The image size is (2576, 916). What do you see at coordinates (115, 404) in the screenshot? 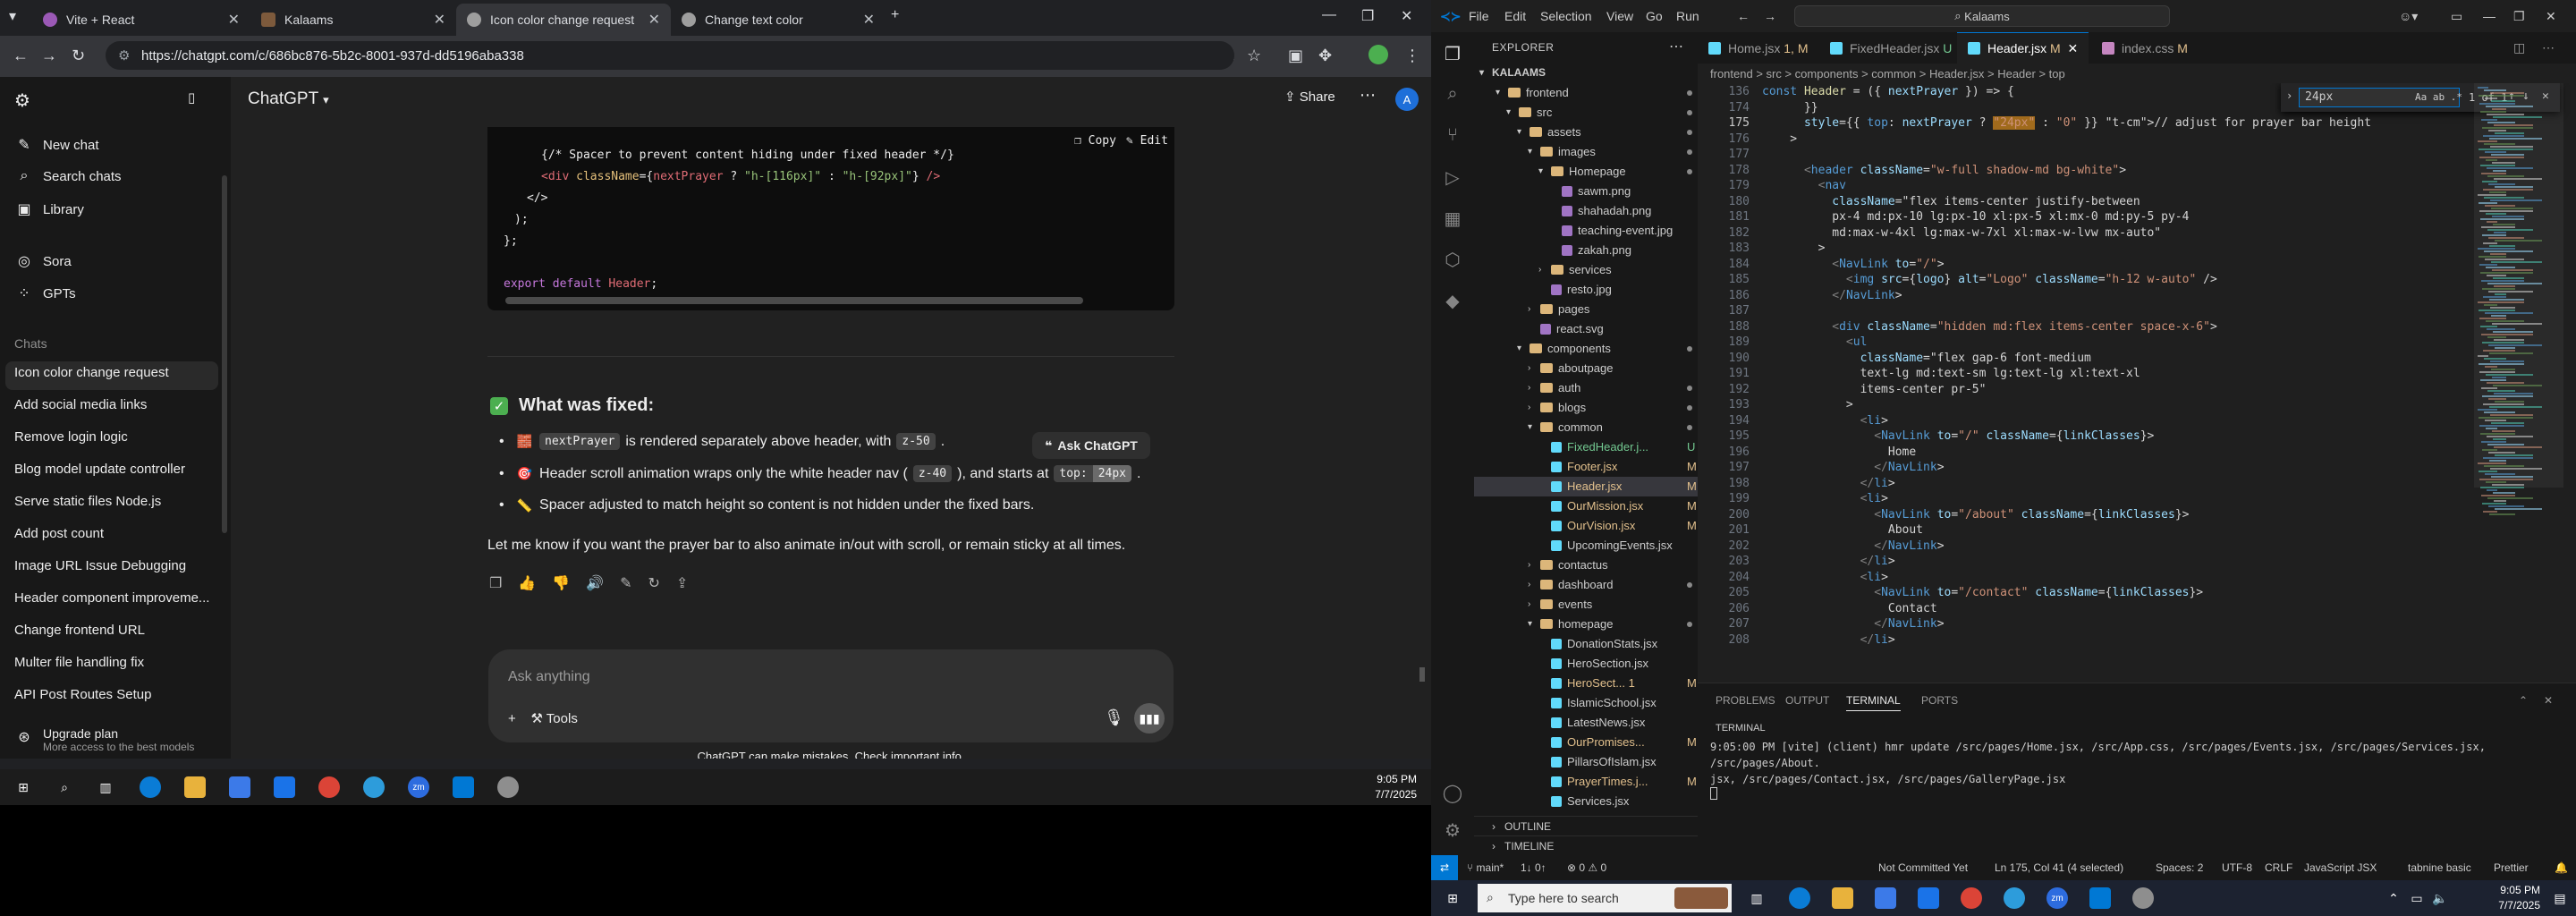
I see `chat-history-item: Add social media links` at bounding box center [115, 404].